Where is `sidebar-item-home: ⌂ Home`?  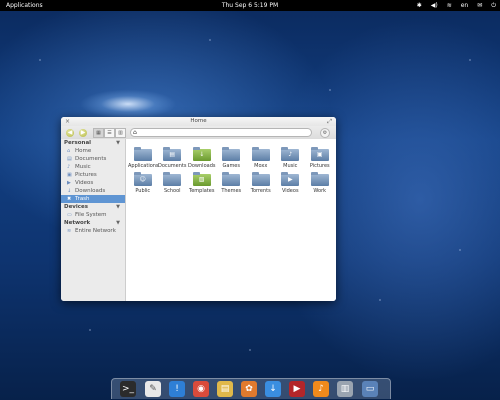 sidebar-item-home: ⌂ Home is located at coordinates (93, 151).